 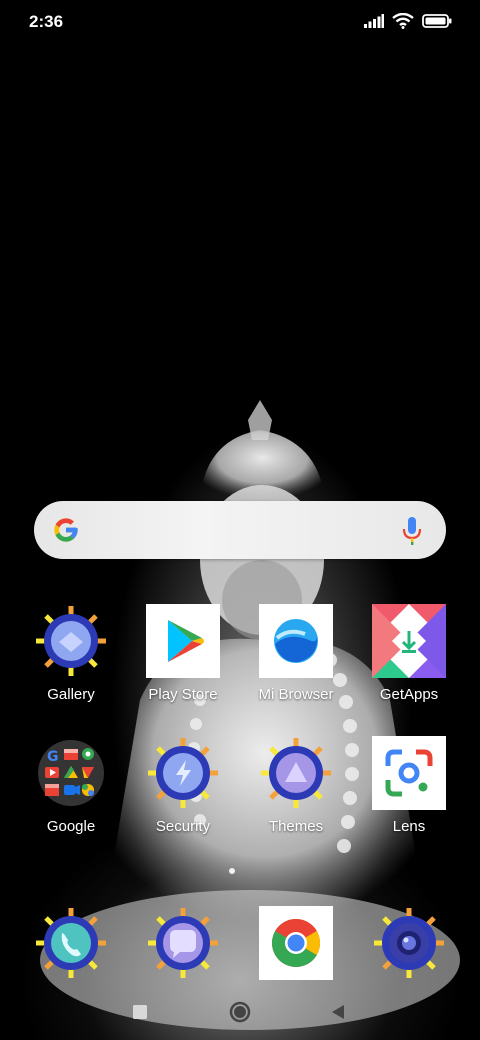 I want to click on mic-icon, so click(x=412, y=531).